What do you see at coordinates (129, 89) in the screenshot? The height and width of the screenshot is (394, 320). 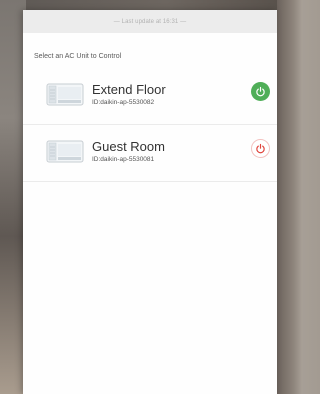 I see `unit-name: Extend Floor` at bounding box center [129, 89].